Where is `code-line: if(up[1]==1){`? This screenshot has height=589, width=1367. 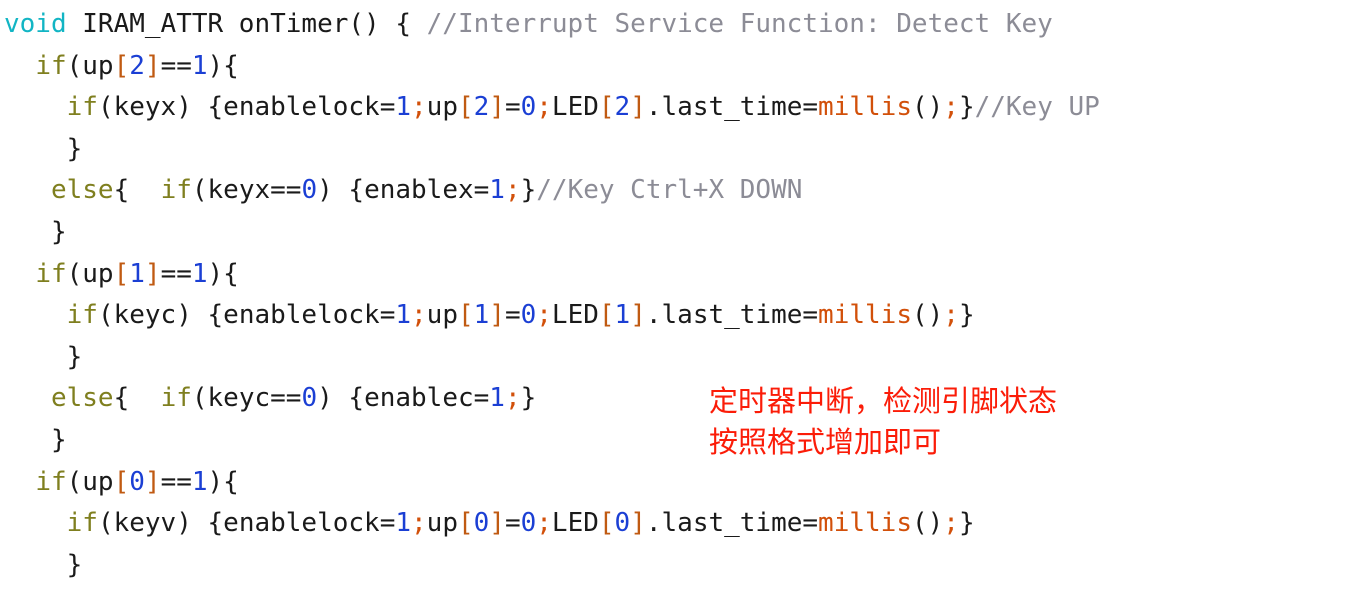
code-line: if(up[1]==1){ is located at coordinates (683, 275).